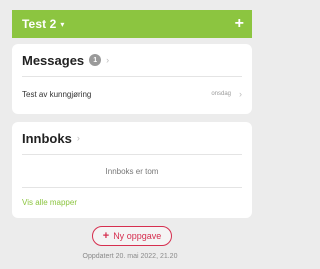 This screenshot has height=269, width=320. What do you see at coordinates (49, 202) in the screenshot?
I see `show-all-folders-link: Vis alle mapper` at bounding box center [49, 202].